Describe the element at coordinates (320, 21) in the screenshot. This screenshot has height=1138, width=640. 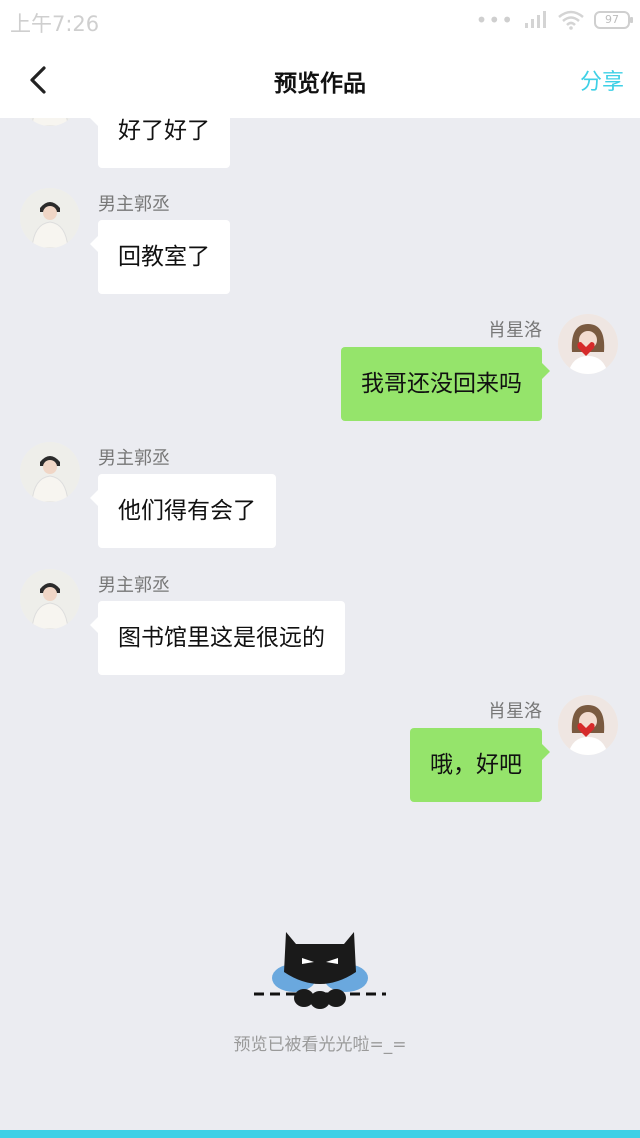
I see `status-bar: 上午7:26 ••• 97` at that location.